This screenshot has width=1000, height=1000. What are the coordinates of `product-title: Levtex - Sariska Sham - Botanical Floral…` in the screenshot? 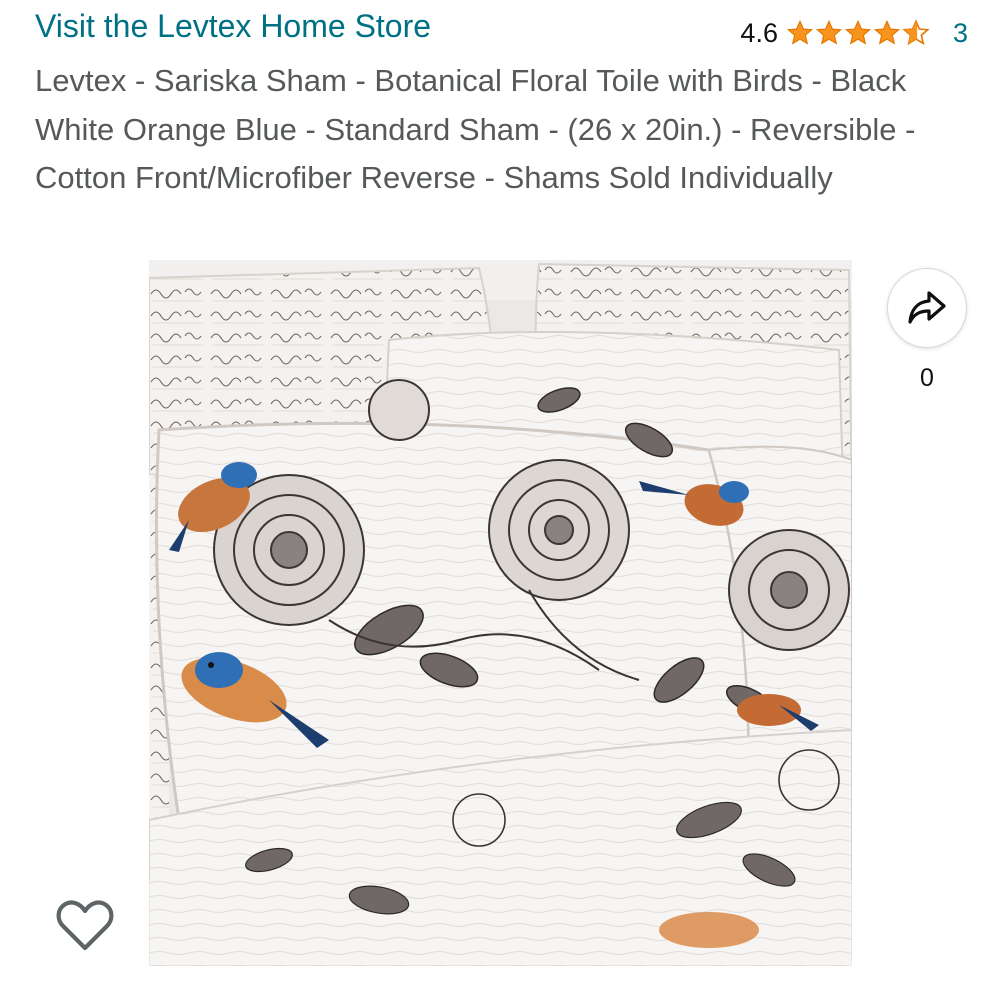 It's located at (475, 129).